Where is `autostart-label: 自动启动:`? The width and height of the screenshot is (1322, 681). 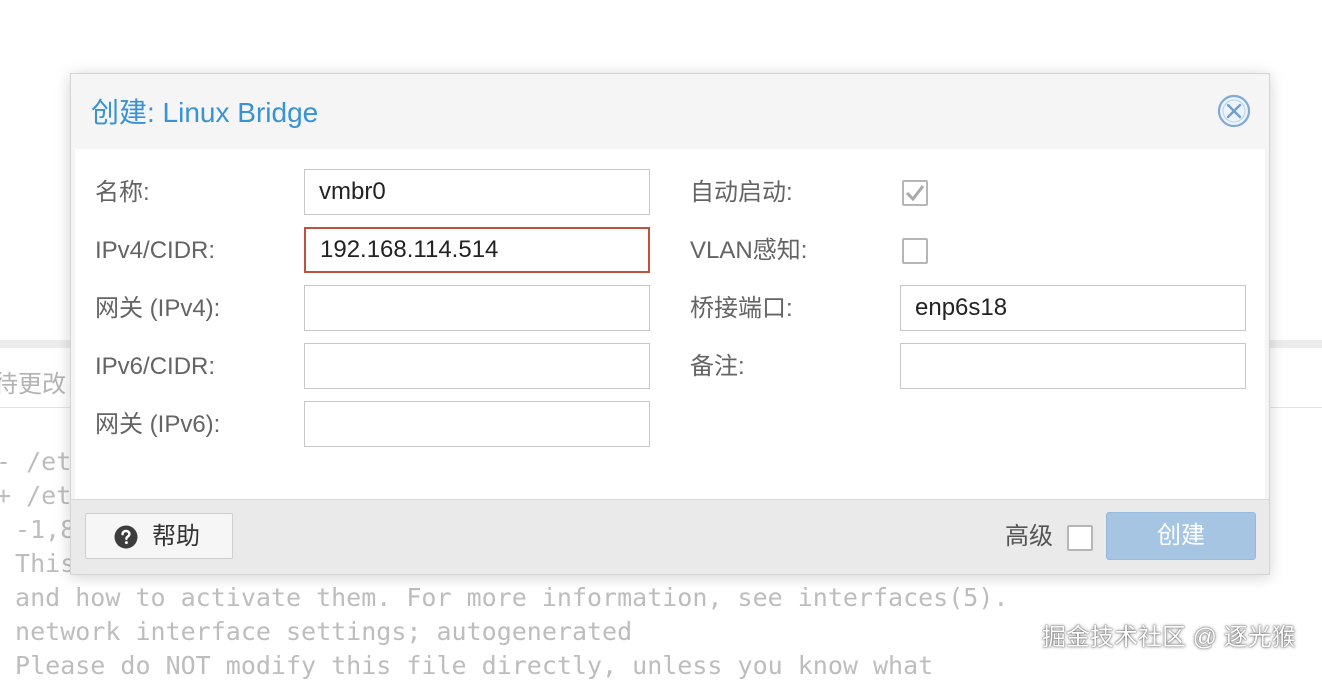 autostart-label: 自动启动: is located at coordinates (741, 192).